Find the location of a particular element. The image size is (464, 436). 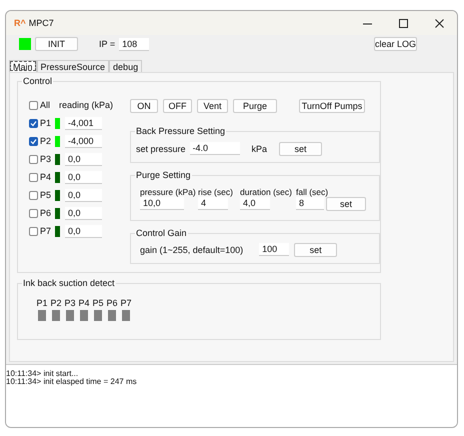

ip-field: 108 is located at coordinates (134, 44).